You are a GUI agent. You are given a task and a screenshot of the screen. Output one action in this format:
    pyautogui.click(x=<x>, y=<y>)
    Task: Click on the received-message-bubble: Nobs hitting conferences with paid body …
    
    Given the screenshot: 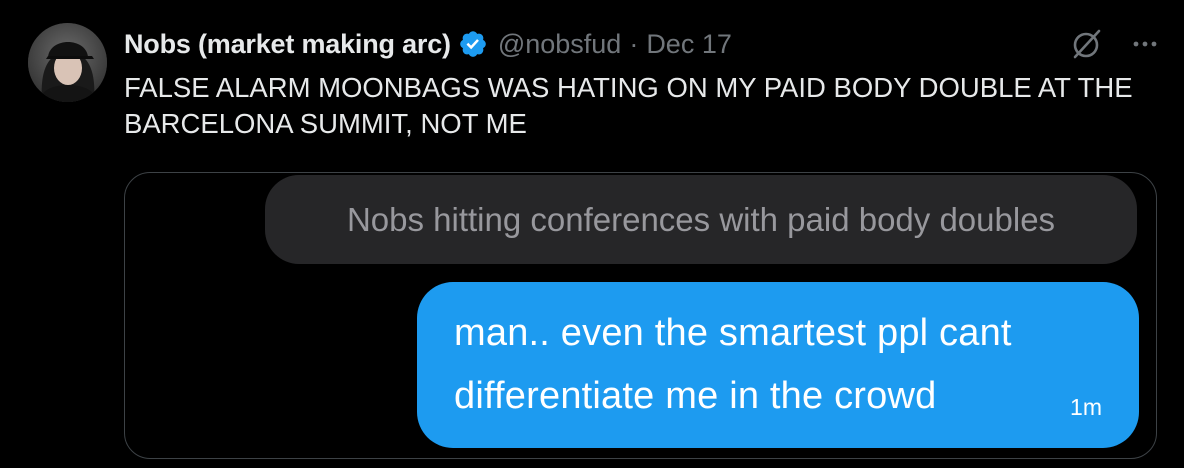 What is the action you would take?
    pyautogui.click(x=701, y=219)
    